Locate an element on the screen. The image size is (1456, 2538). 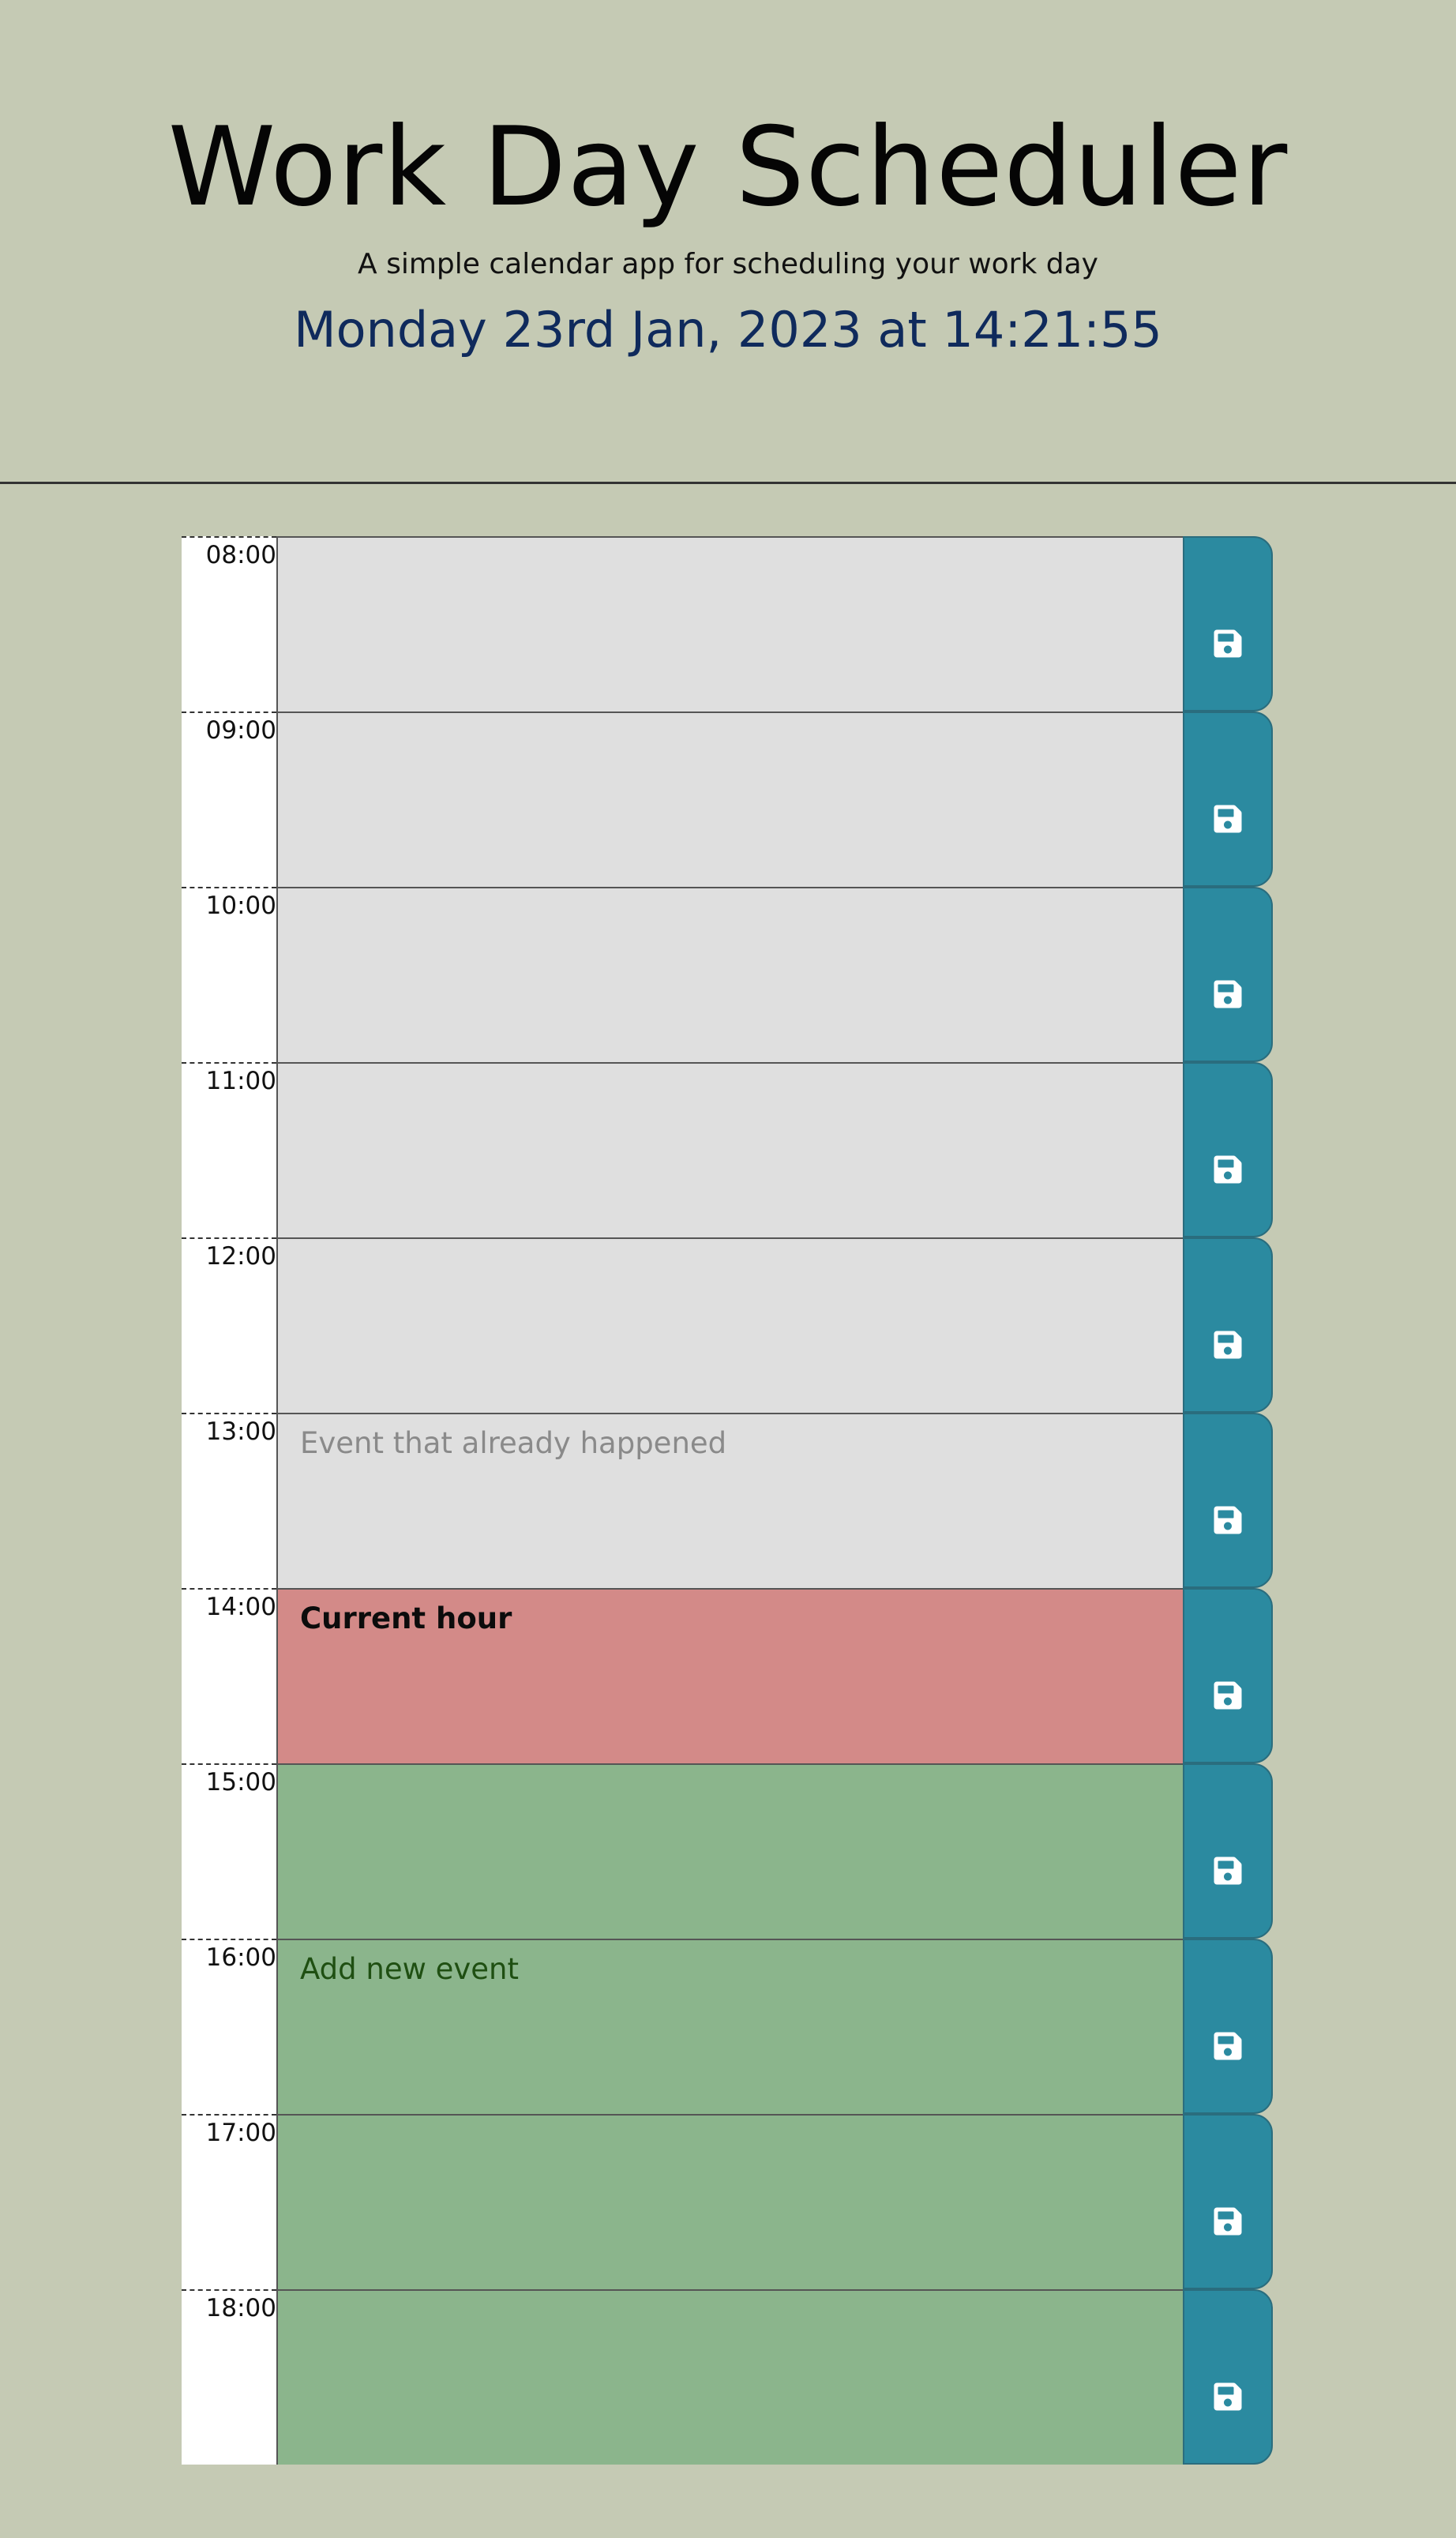
time-block-row: 10:00 is located at coordinates (727, 974).